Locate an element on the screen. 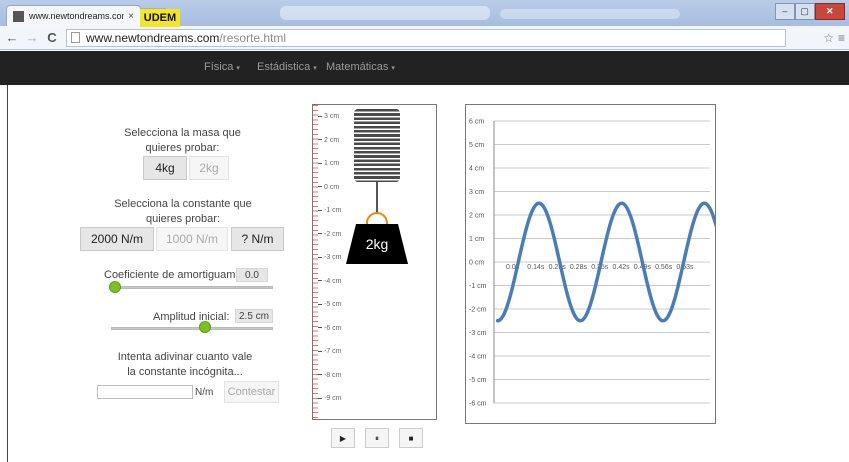 The width and height of the screenshot is (849, 462). close-window-button: ✕ is located at coordinates (829, 11).